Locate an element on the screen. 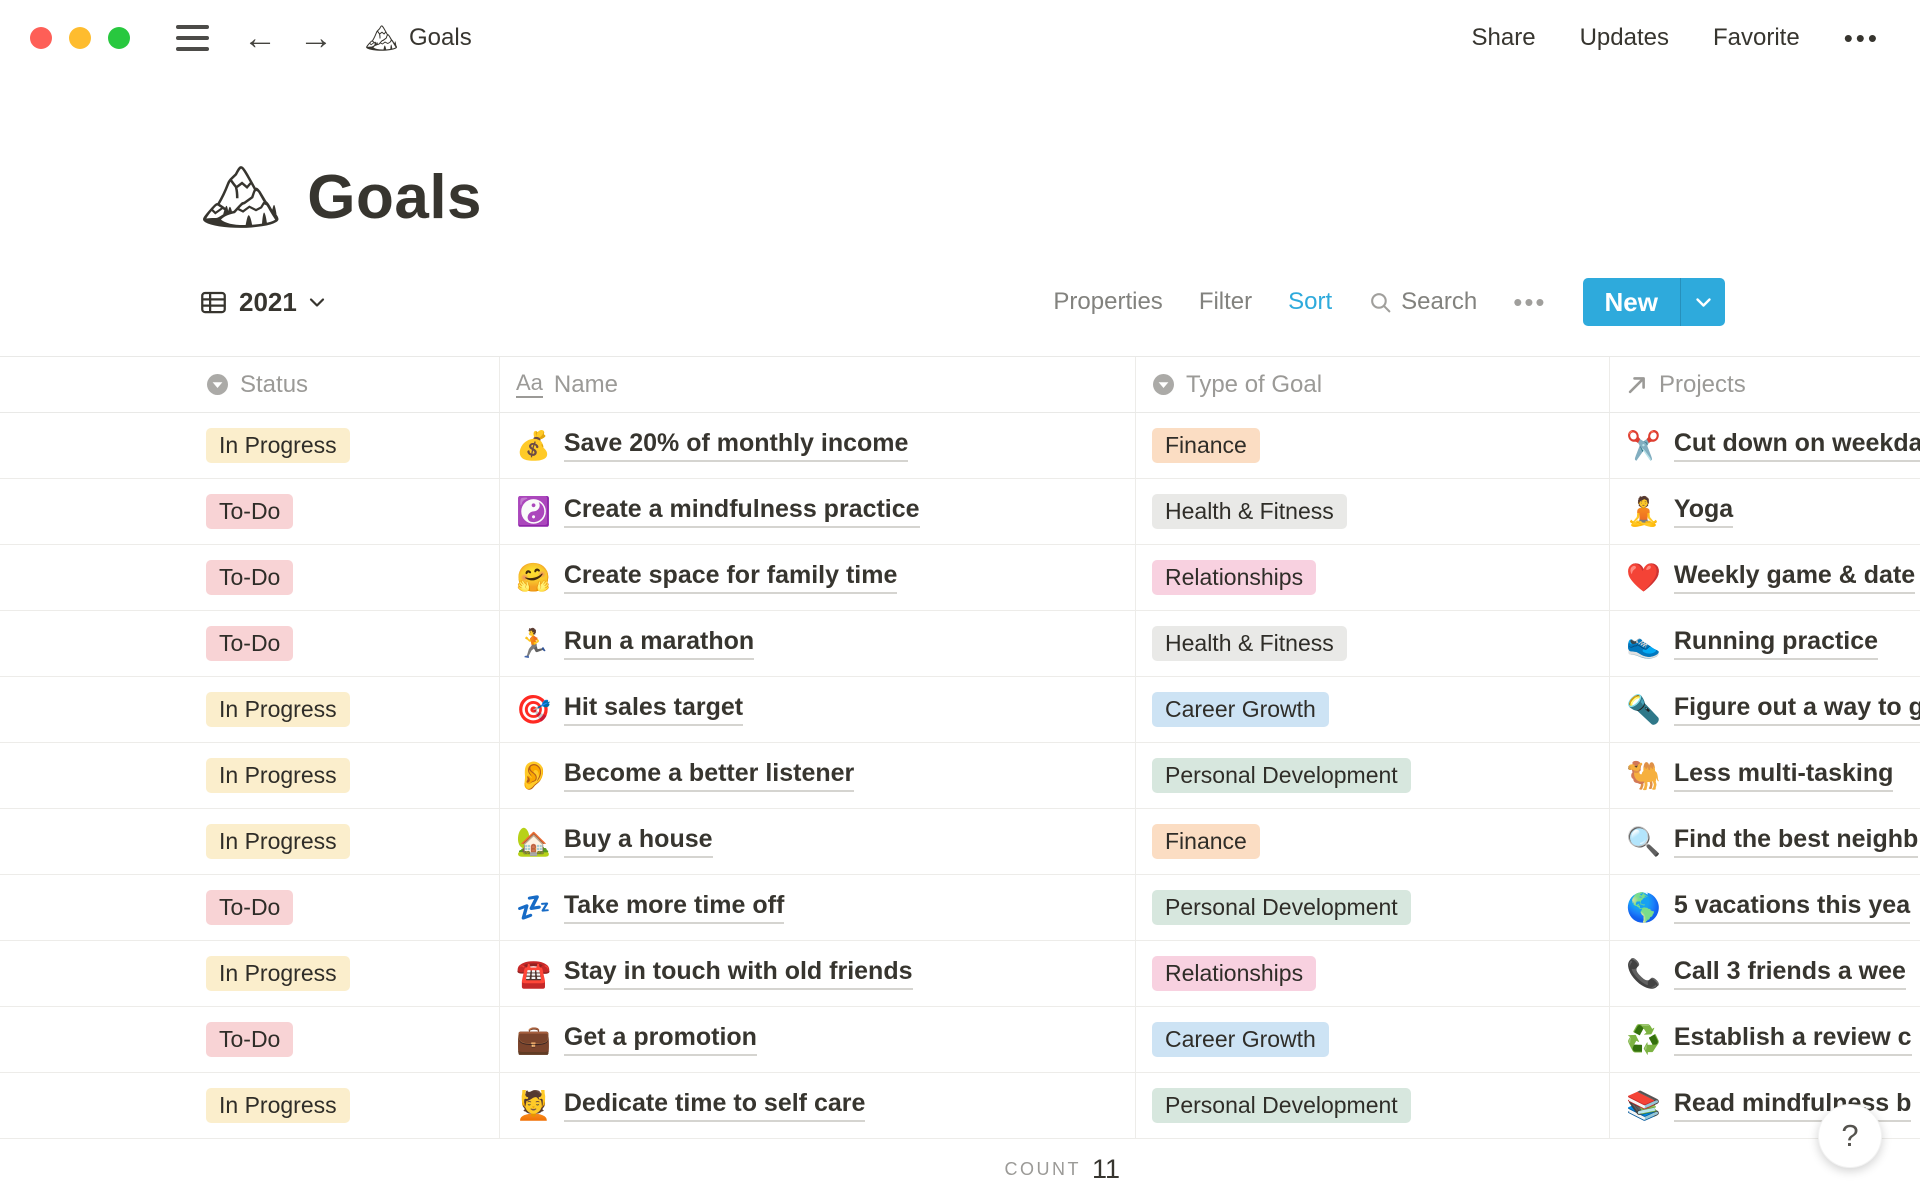 Image resolution: width=1920 pixels, height=1200 pixels. name-cell: ☯️ Create a mindfulness practice is located at coordinates (818, 511).